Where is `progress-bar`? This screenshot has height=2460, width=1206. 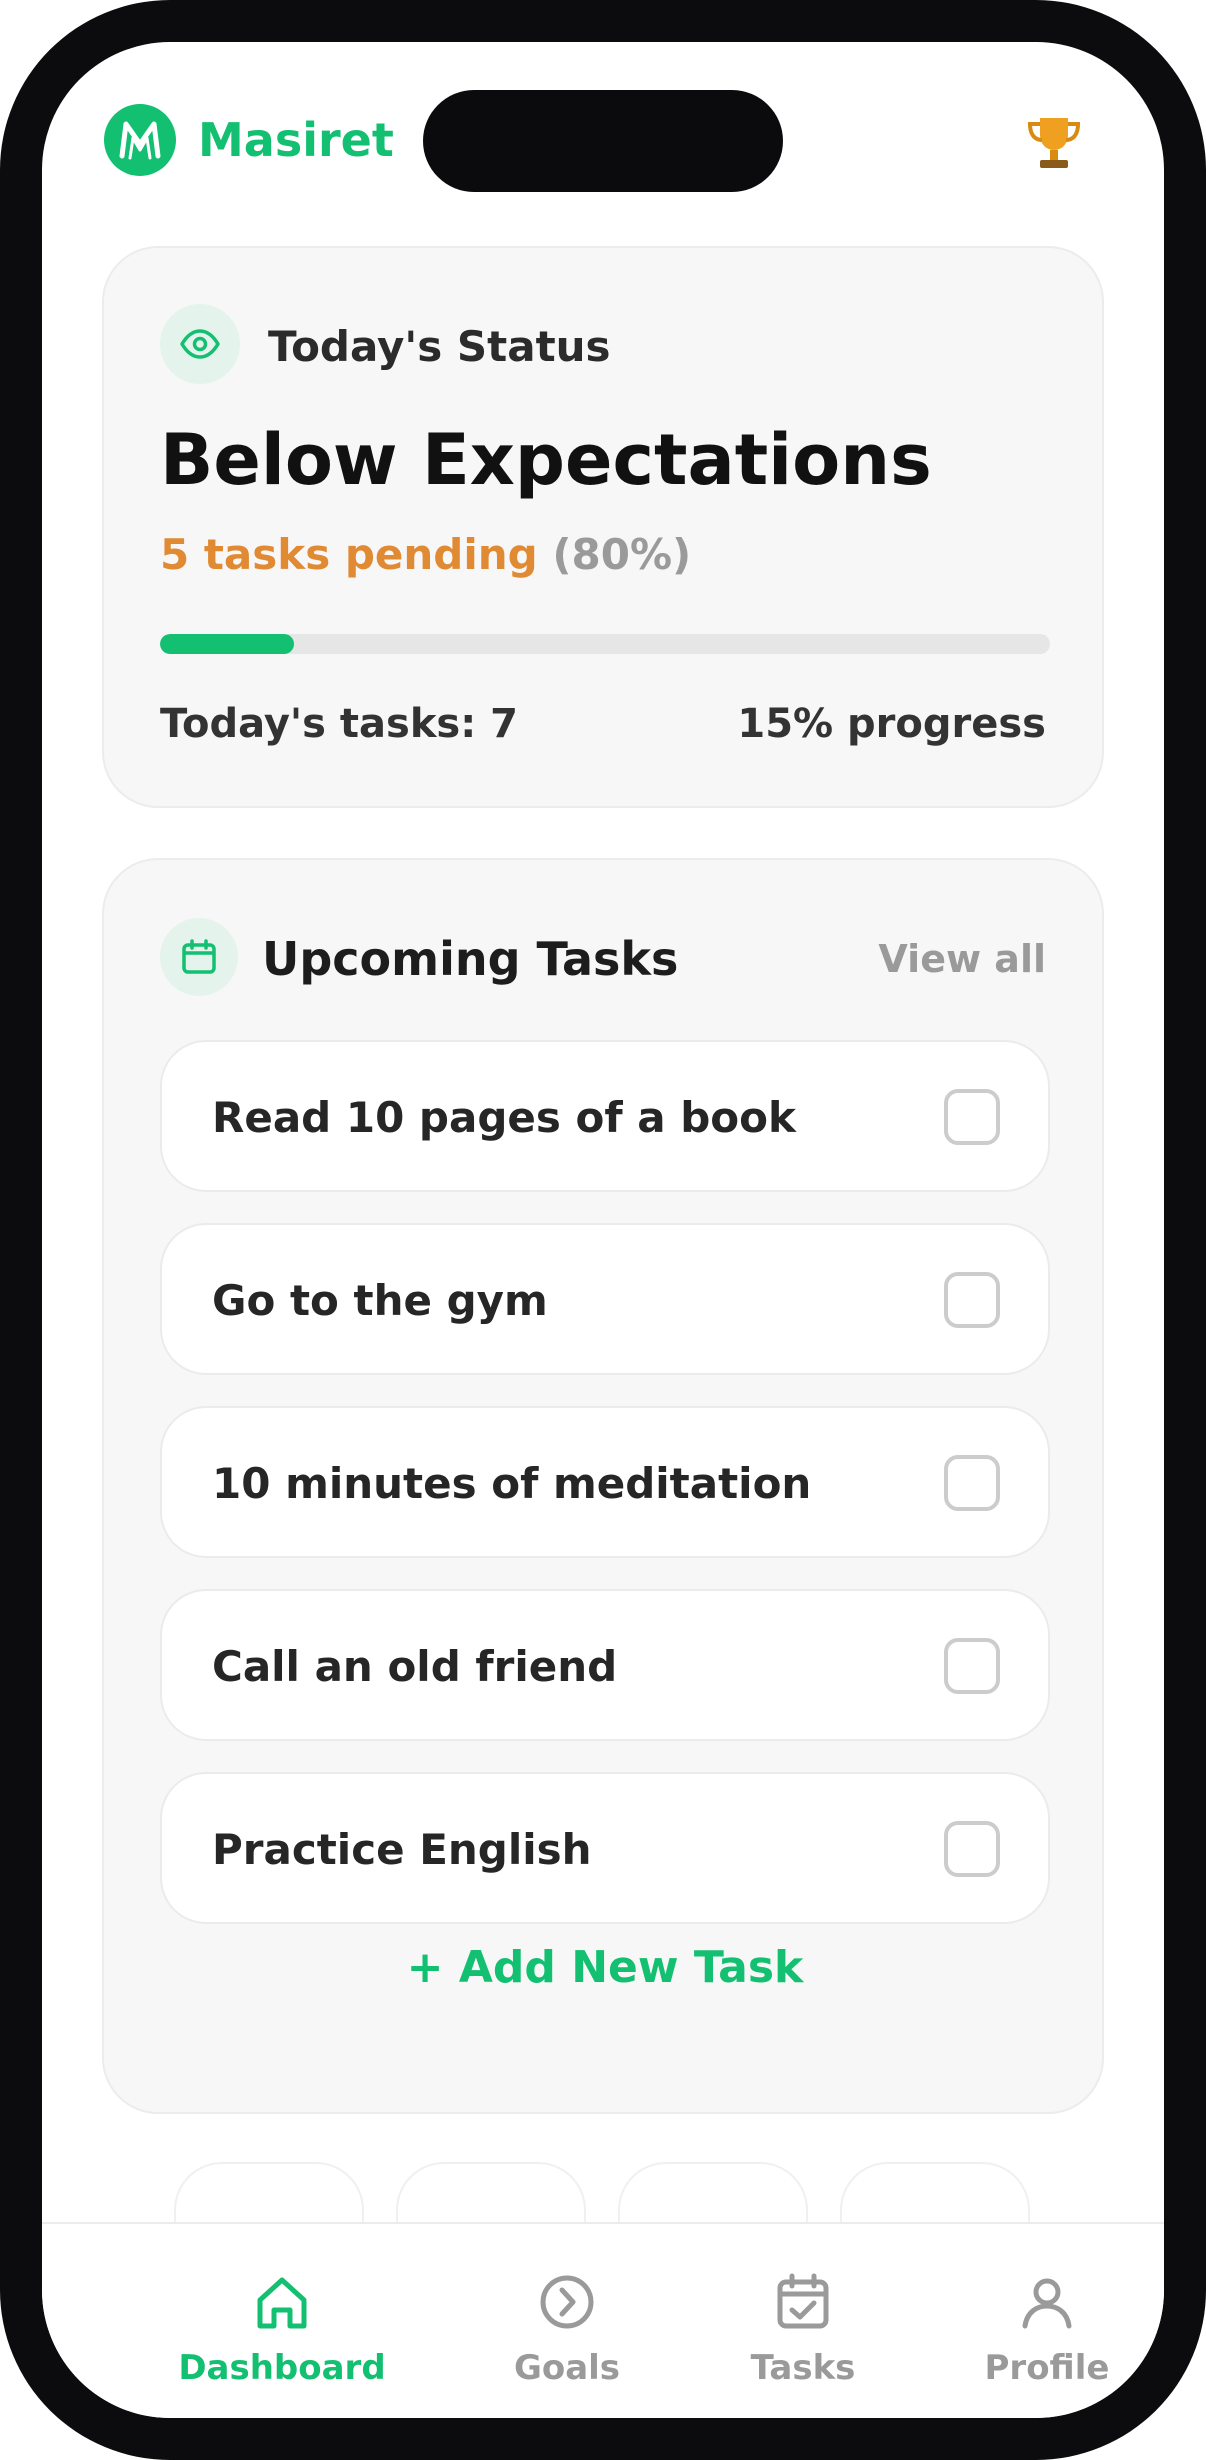 progress-bar is located at coordinates (605, 644).